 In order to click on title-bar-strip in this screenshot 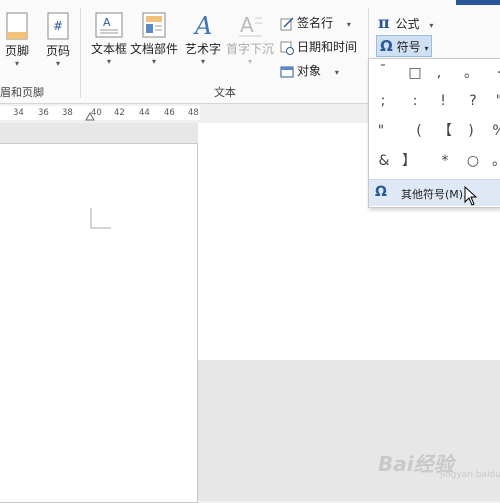, I will do `click(478, 2)`.